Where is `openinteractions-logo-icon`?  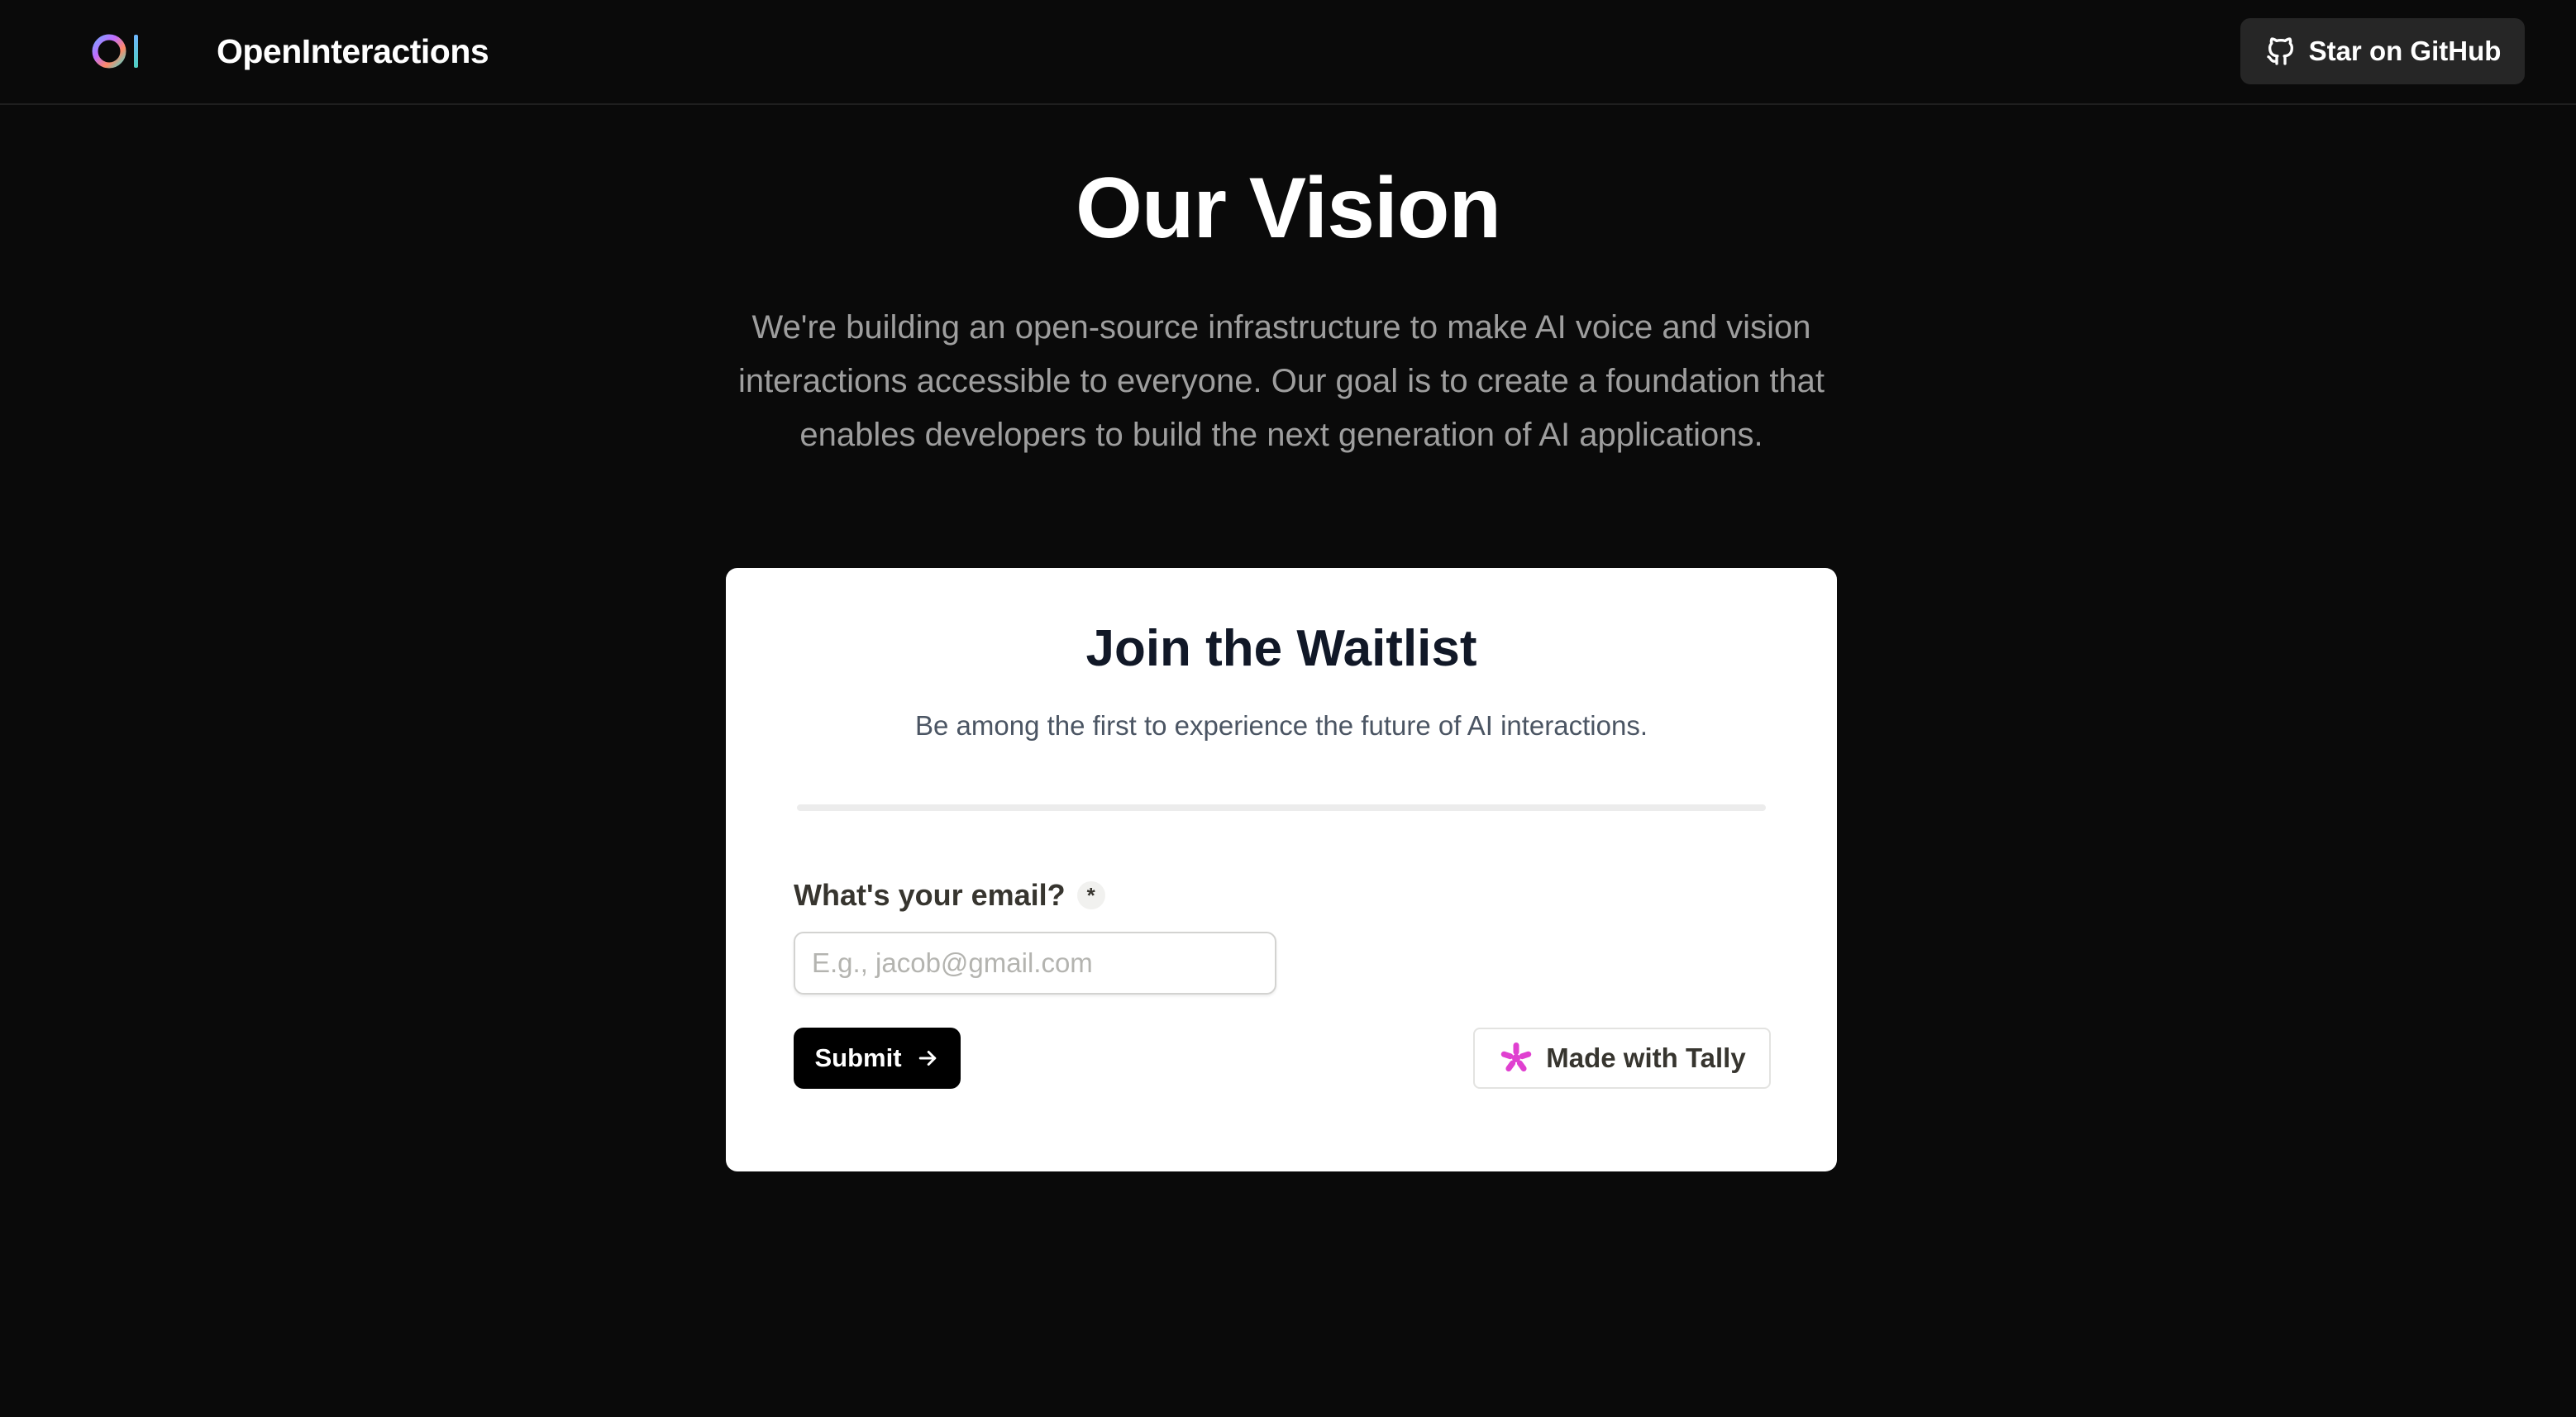
openinteractions-logo-icon is located at coordinates (117, 51).